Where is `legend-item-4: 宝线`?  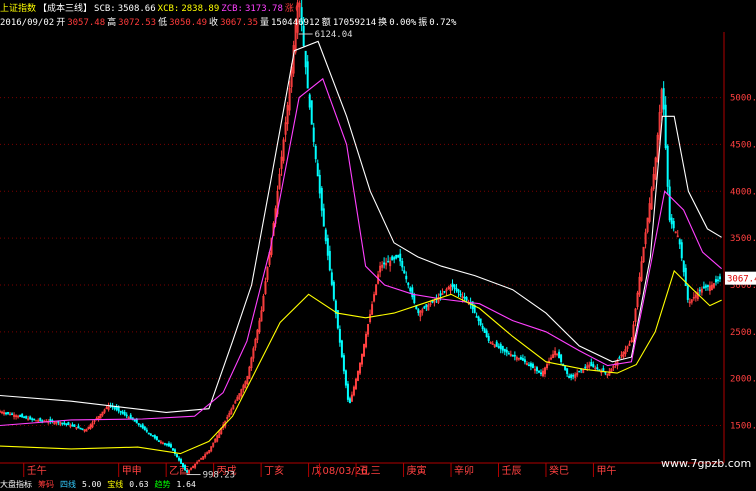
legend-item-4: 宝线 is located at coordinates (115, 484).